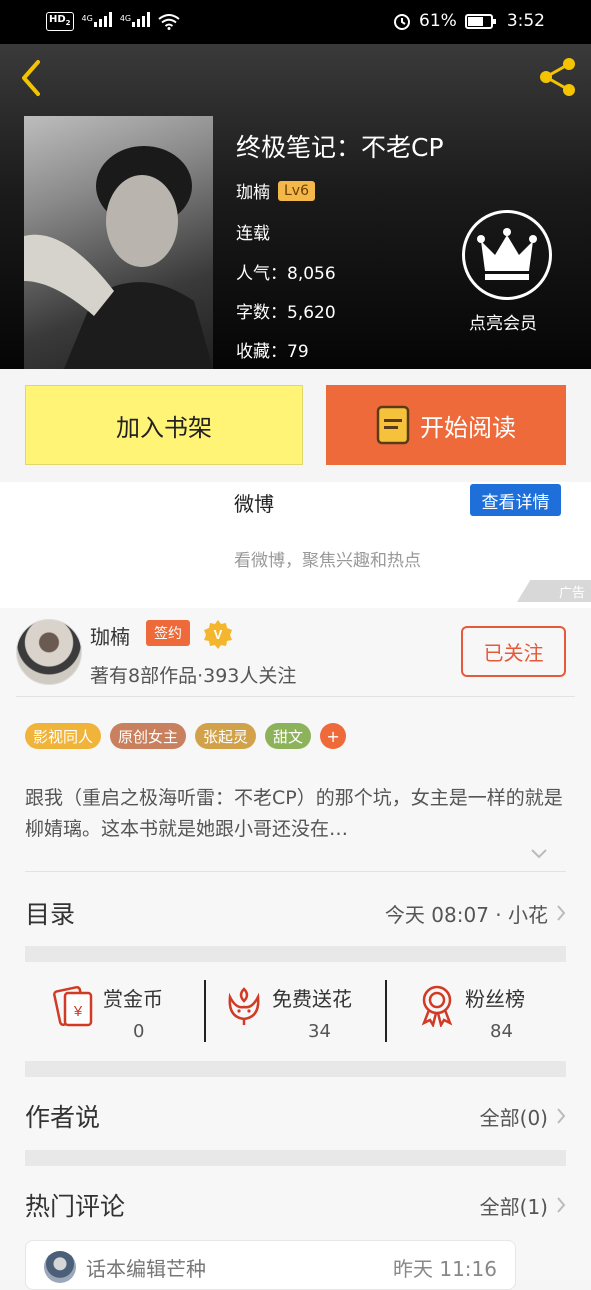 The height and width of the screenshot is (1290, 591). Describe the element at coordinates (97, 21) in the screenshot. I see `signal-icon: 4G` at that location.